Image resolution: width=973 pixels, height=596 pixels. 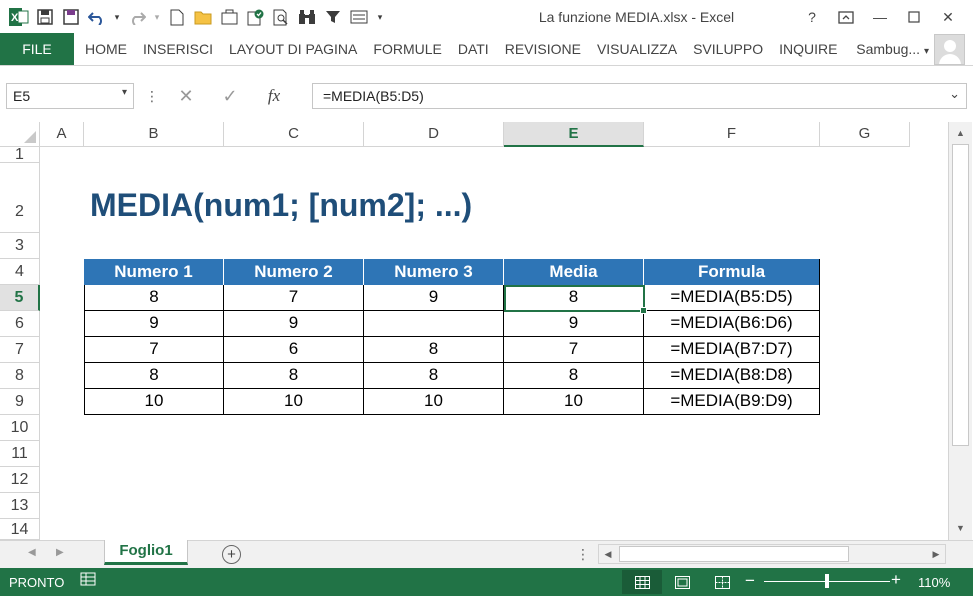 I want to click on sheet-tab-foglio1: Foglio1, so click(x=146, y=552).